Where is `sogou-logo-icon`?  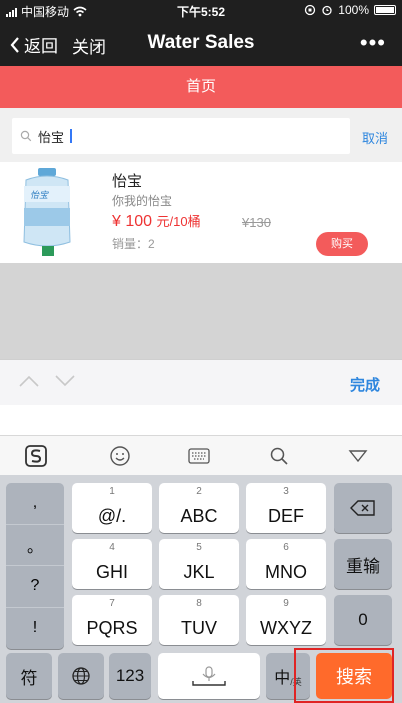
sogou-logo-icon is located at coordinates (36, 456).